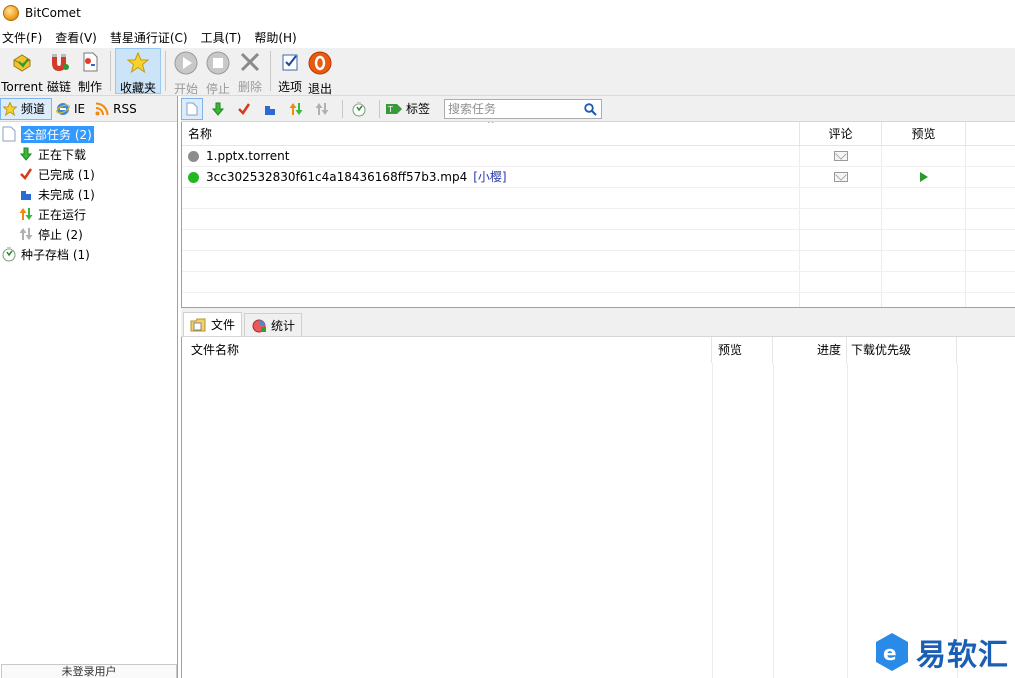  Describe the element at coordinates (217, 89) in the screenshot. I see `stop-label: 停止` at that location.